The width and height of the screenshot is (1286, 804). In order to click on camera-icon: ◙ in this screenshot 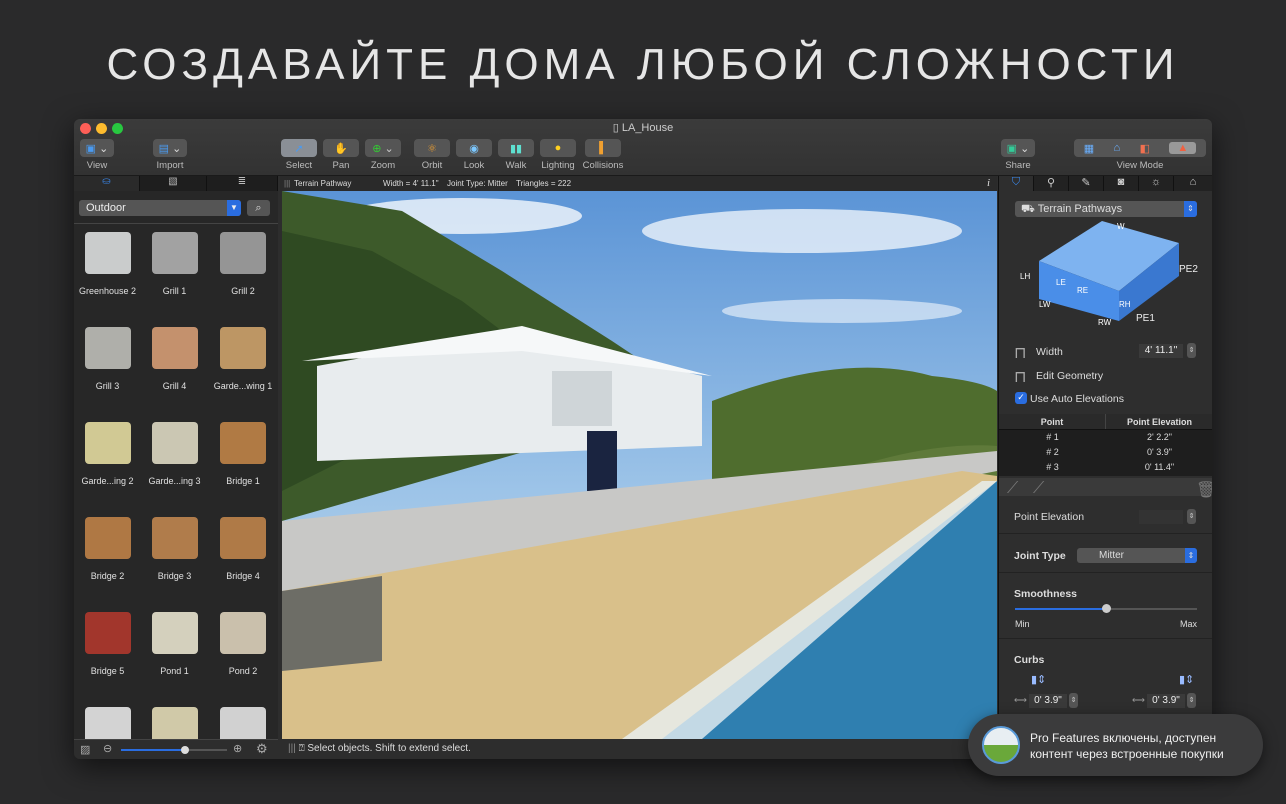, I will do `click(1121, 182)`.